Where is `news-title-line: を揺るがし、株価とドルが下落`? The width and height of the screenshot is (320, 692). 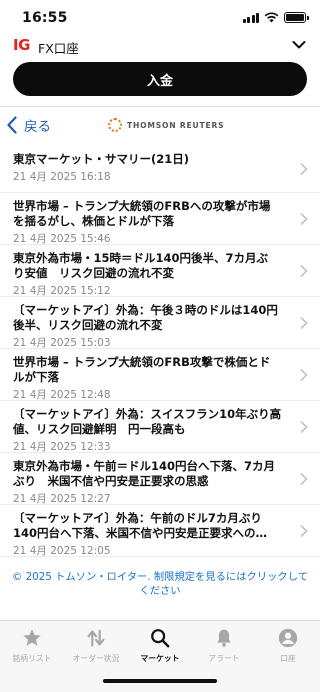 news-title-line: を揺るがし、株価とドルが下落 is located at coordinates (93, 221).